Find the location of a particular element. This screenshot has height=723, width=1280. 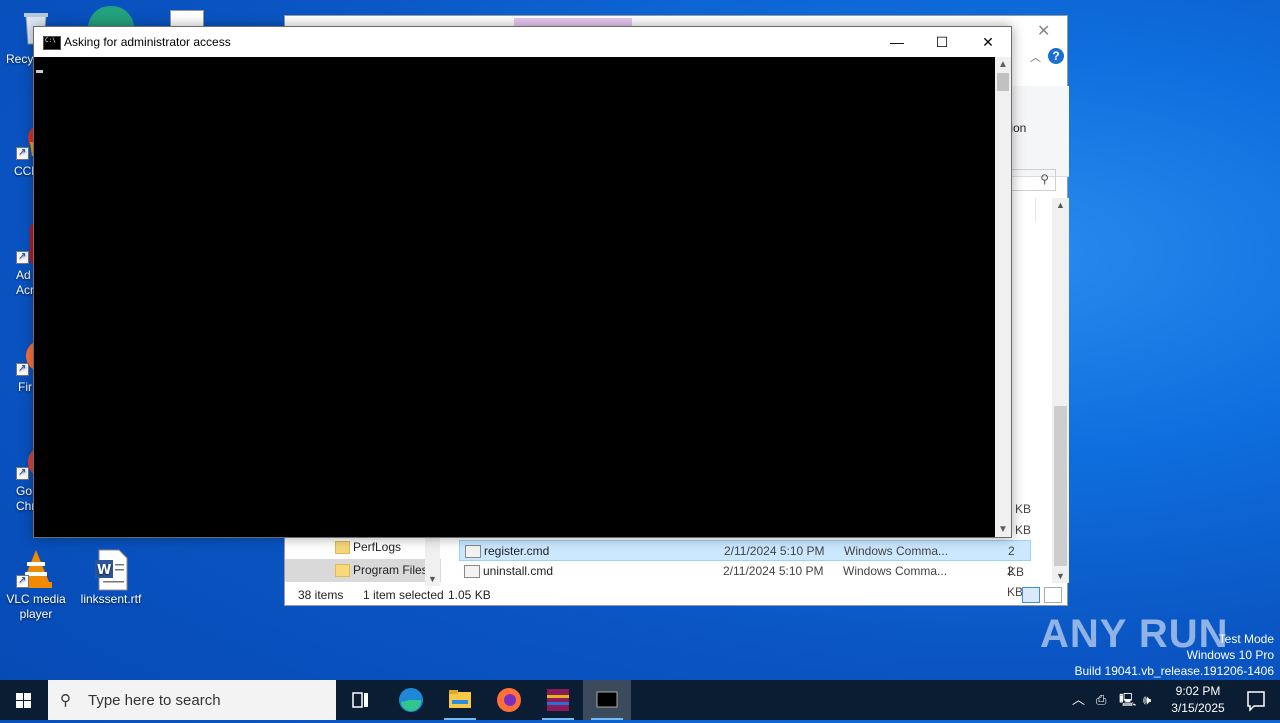

taskbar-winrar-button is located at coordinates (558, 700).